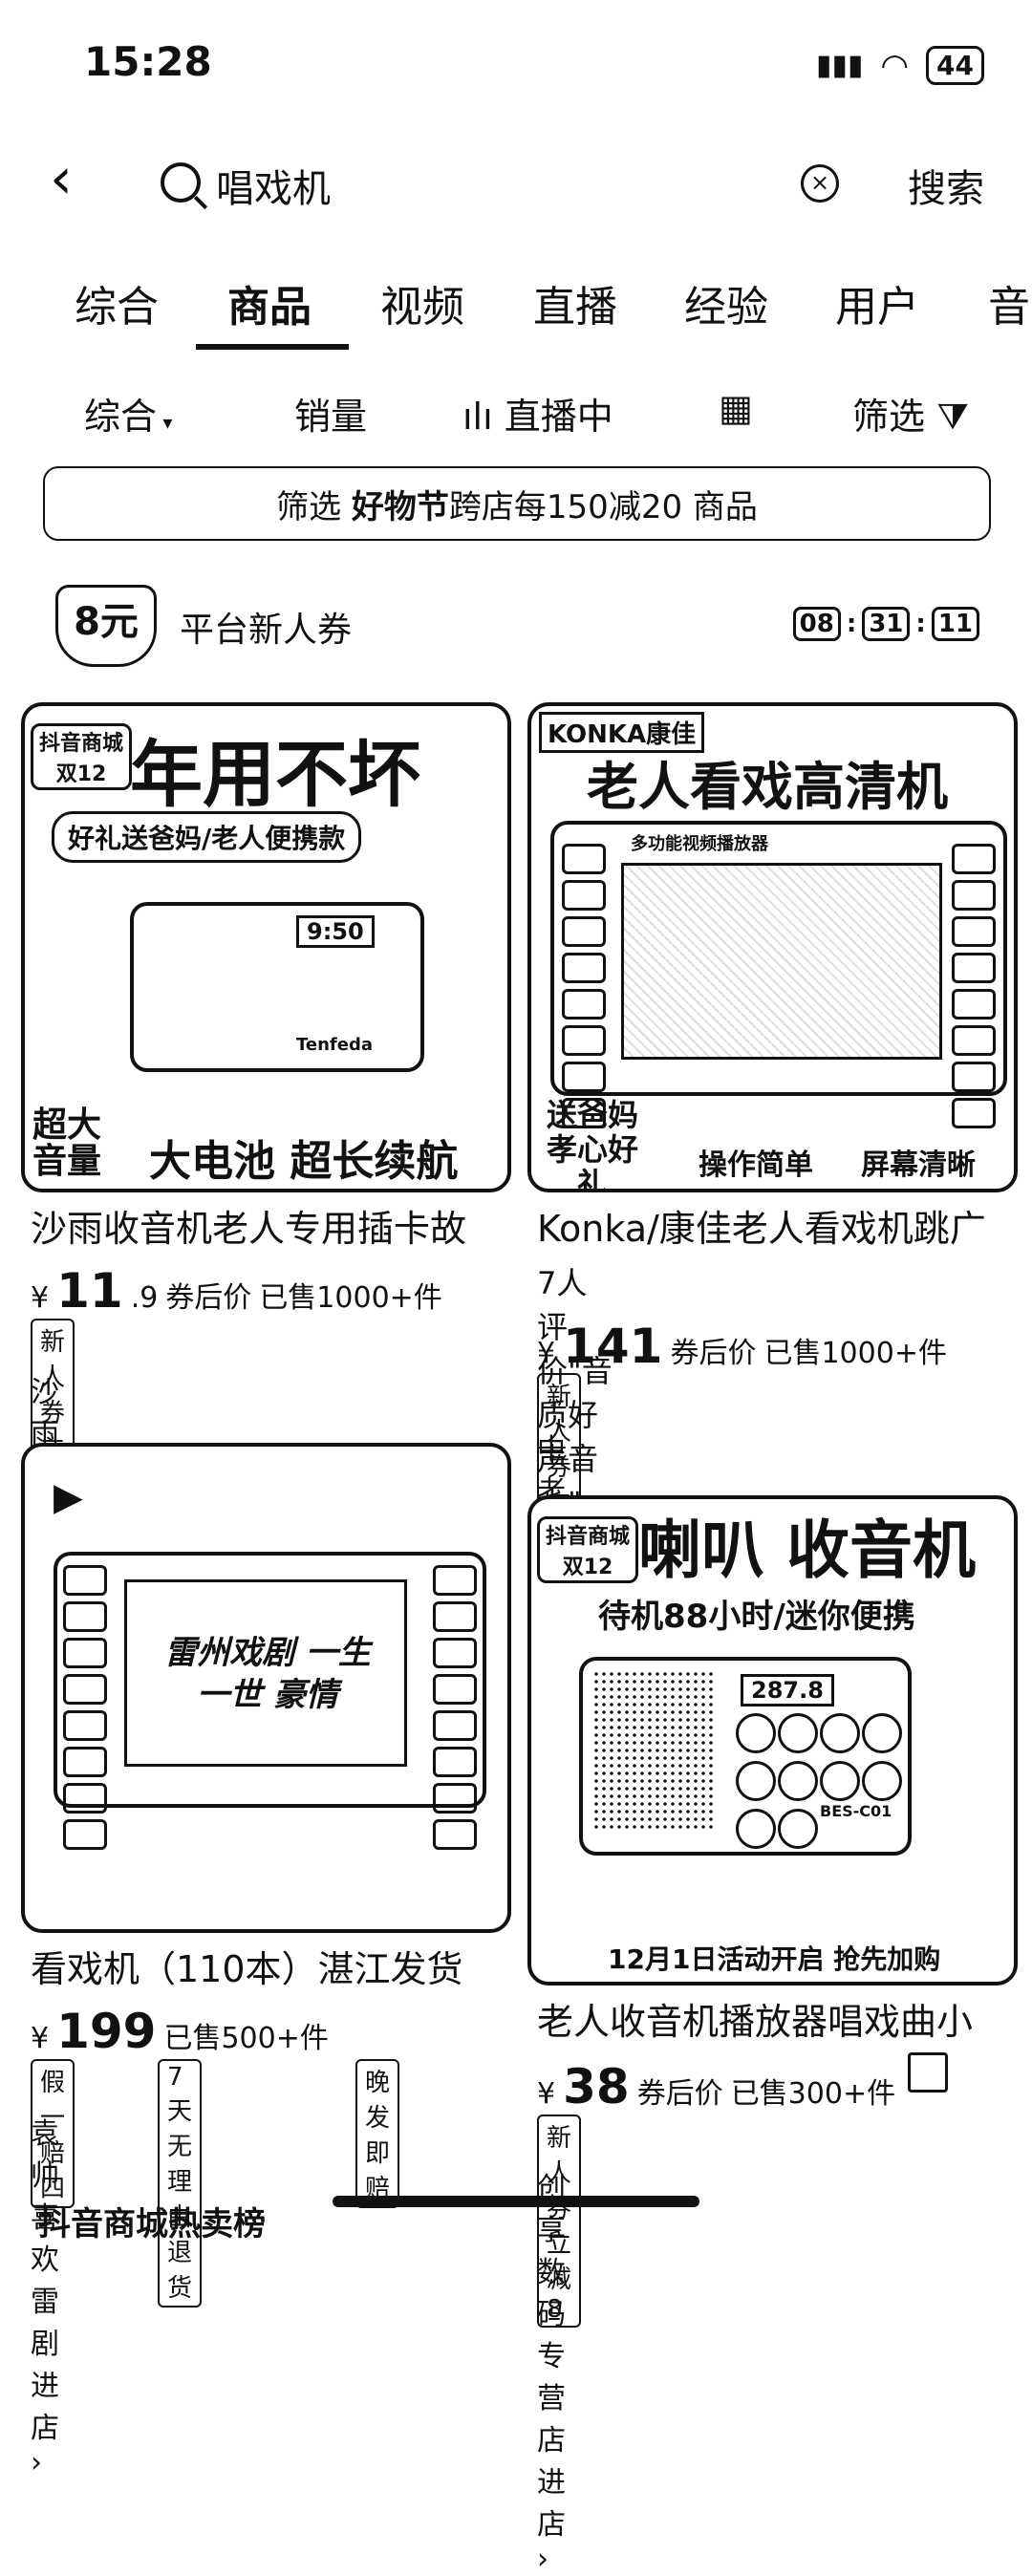 Image resolution: width=1032 pixels, height=2576 pixels. Describe the element at coordinates (62, 178) in the screenshot. I see `back-button: ‹` at that location.